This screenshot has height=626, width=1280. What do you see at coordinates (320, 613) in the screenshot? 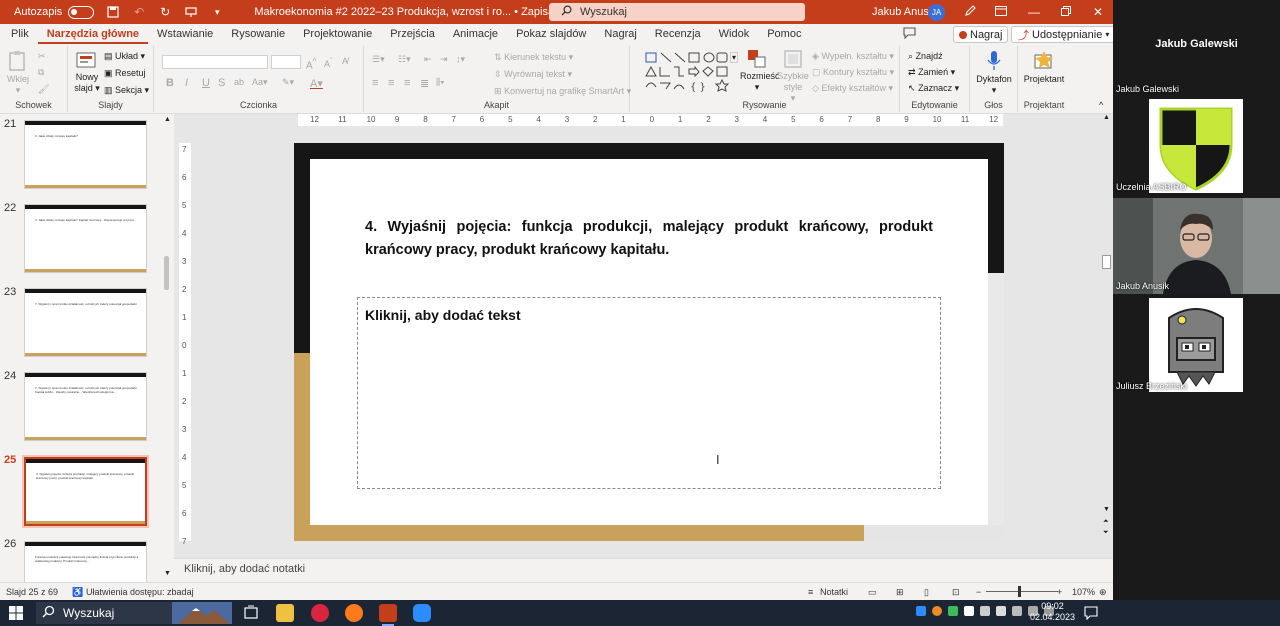
I see `opera-icon` at bounding box center [320, 613].